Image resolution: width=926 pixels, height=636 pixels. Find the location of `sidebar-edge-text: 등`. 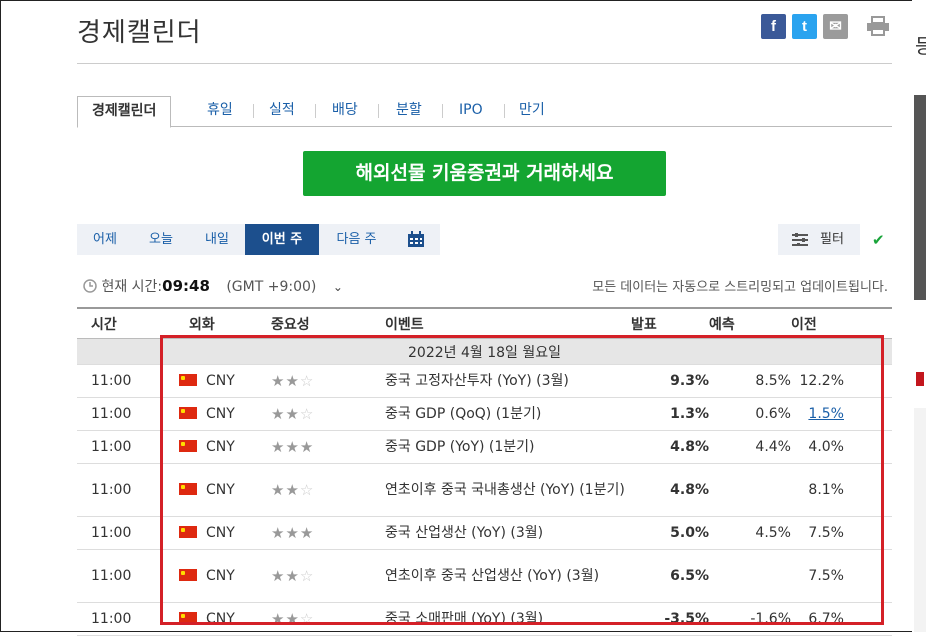

sidebar-edge-text: 등 is located at coordinates (920, 46).